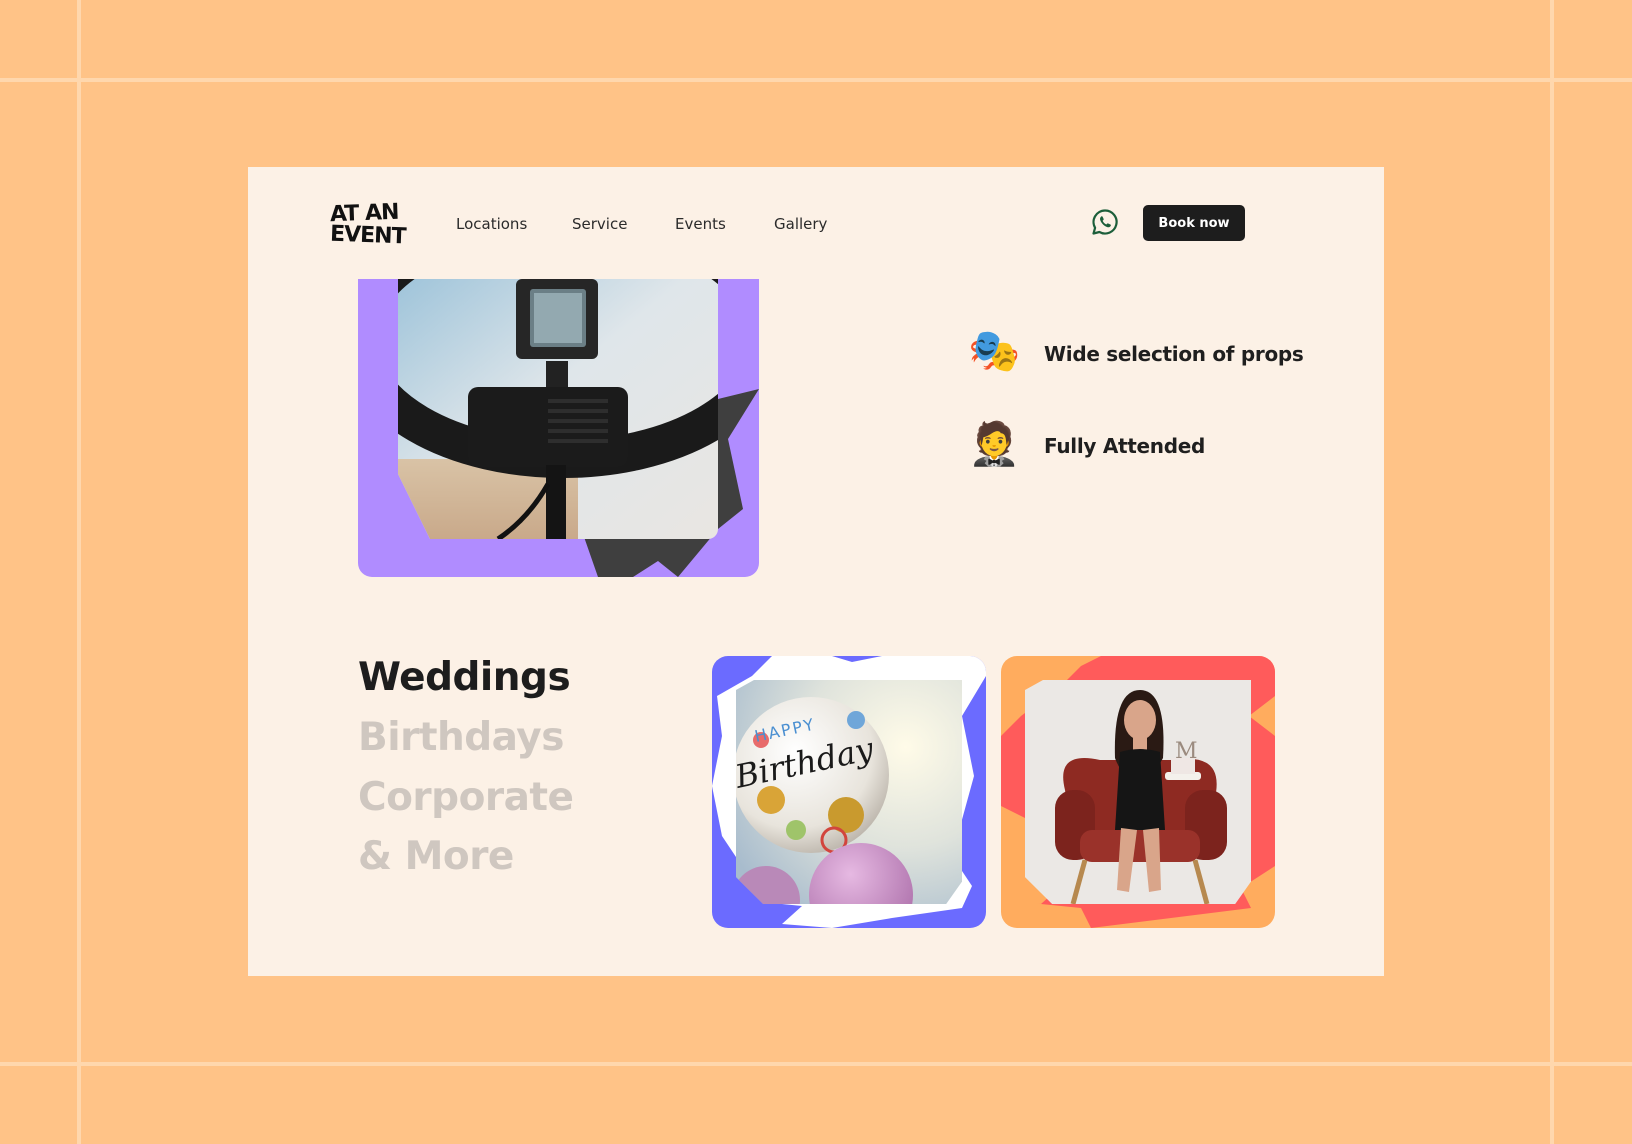 Image resolution: width=1632 pixels, height=1144 pixels. I want to click on logo-line-2: EVENT, so click(367, 235).